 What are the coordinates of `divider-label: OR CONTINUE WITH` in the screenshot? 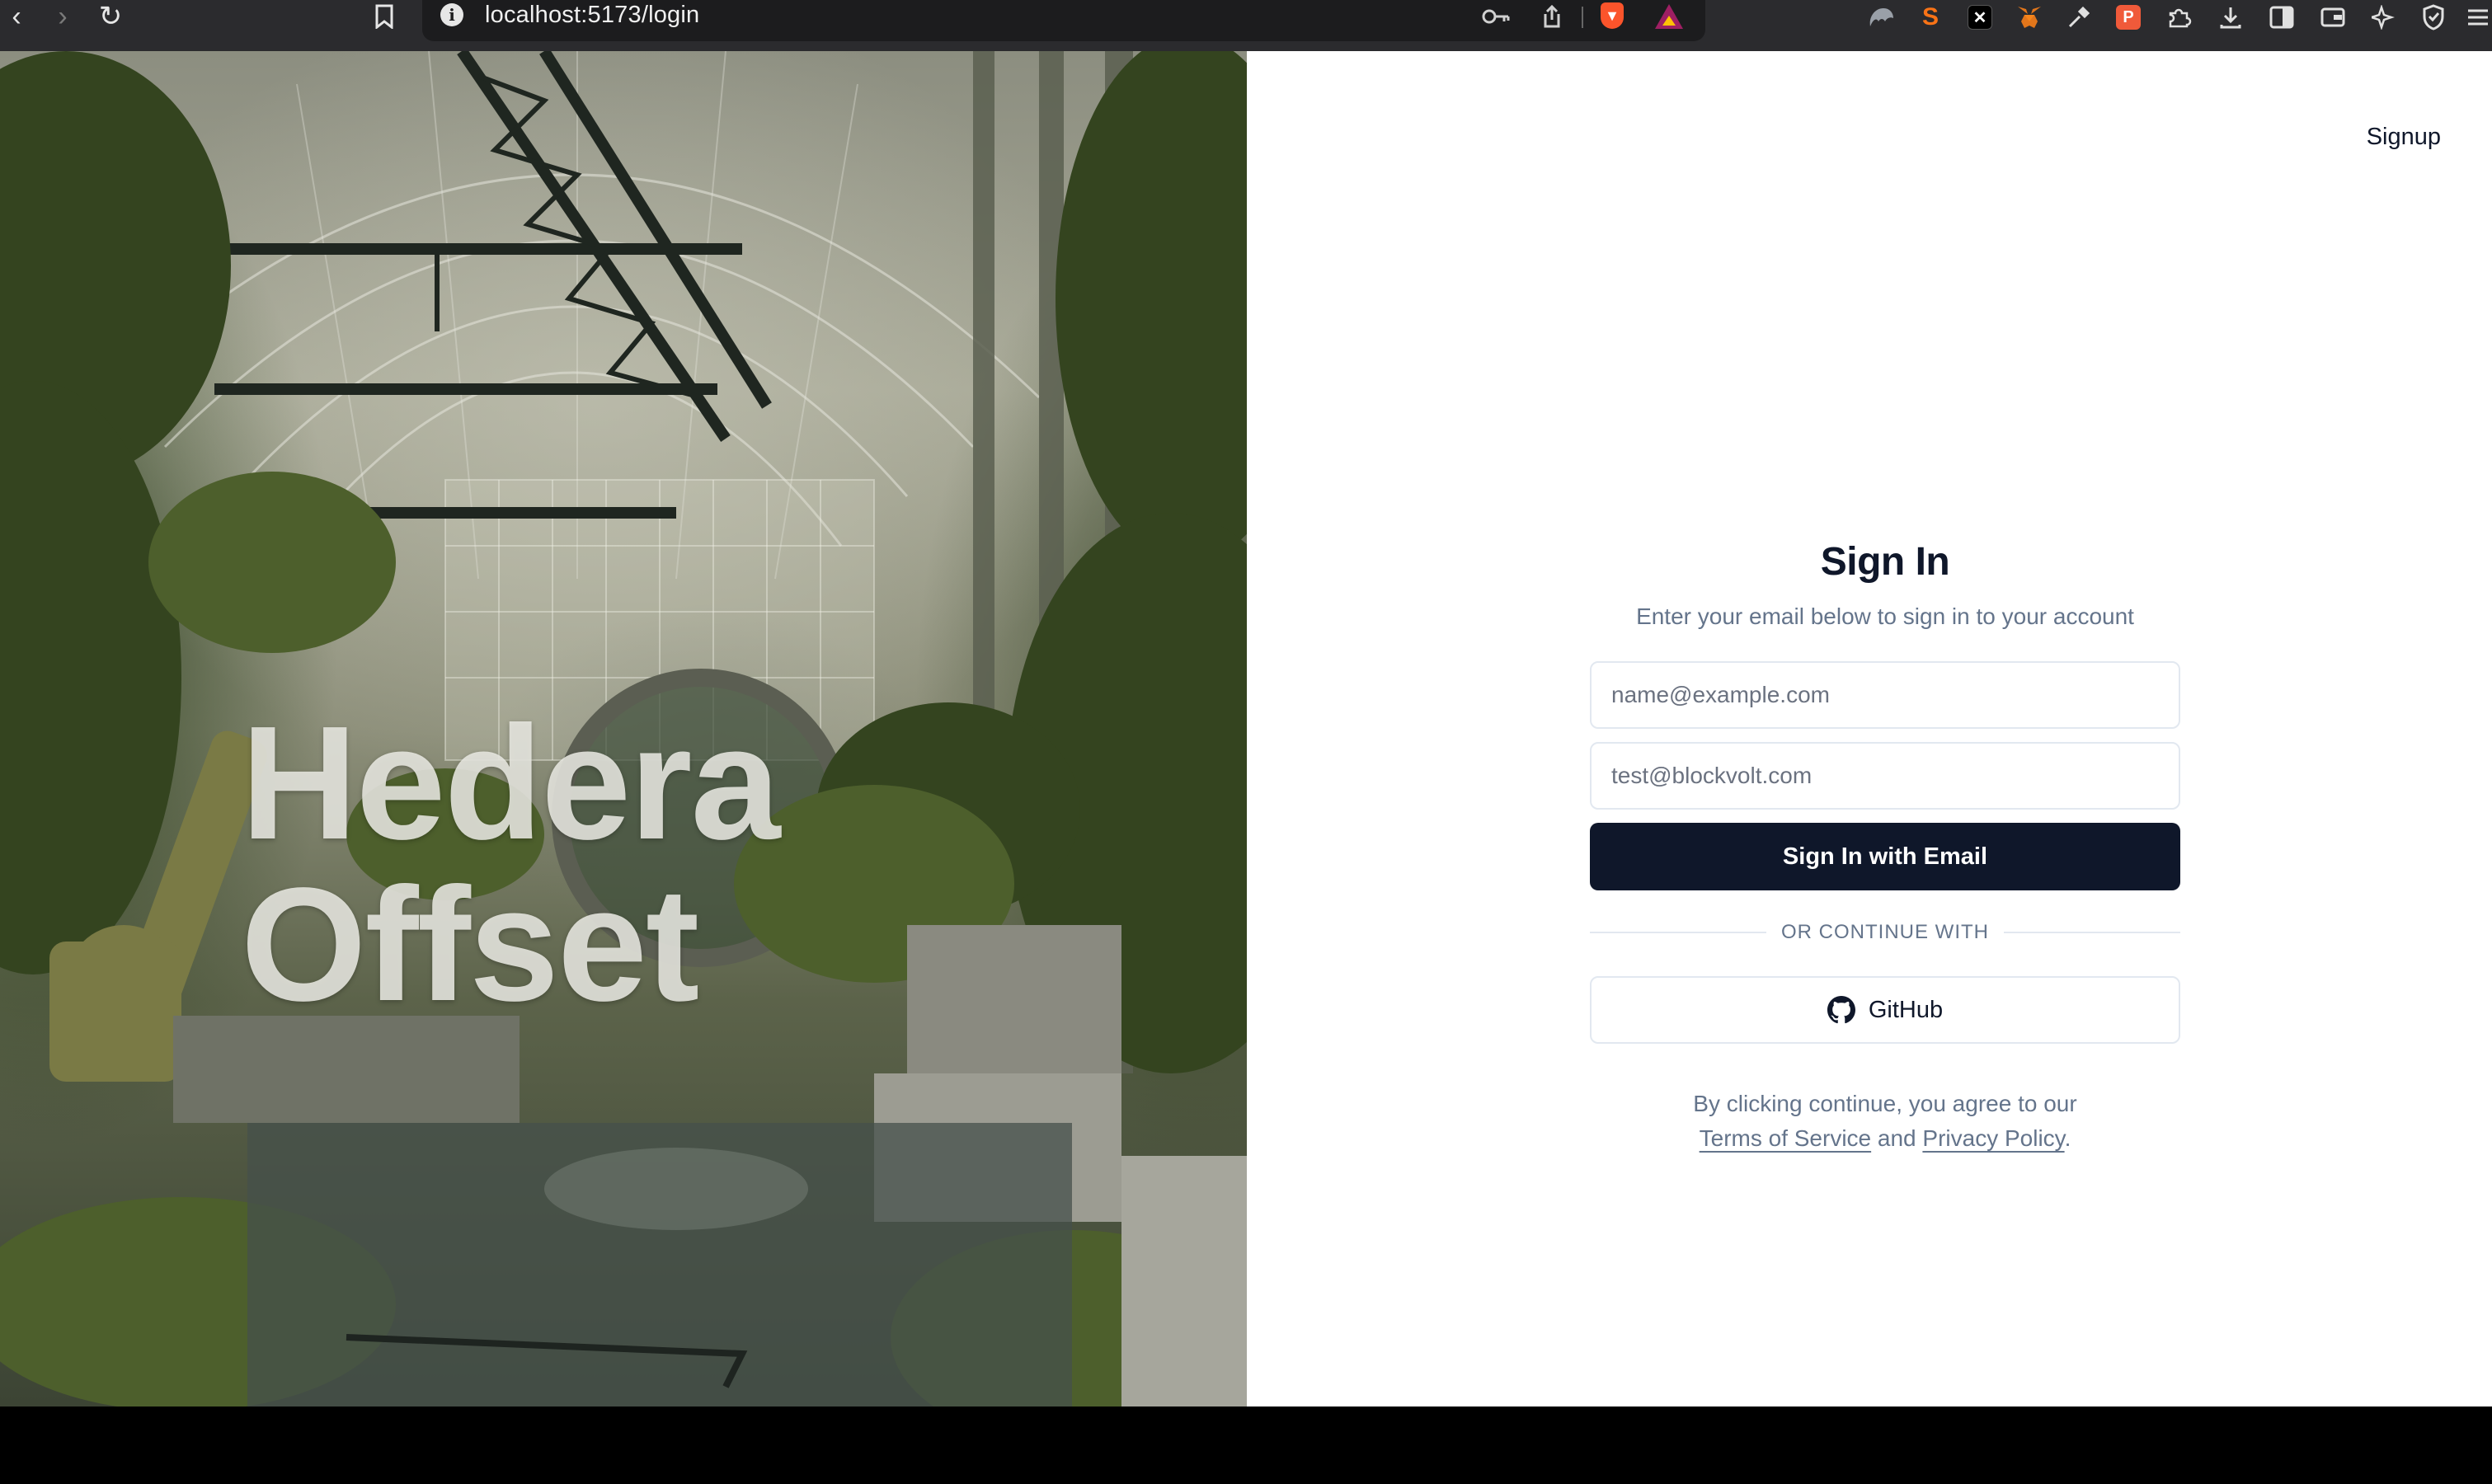 It's located at (1885, 932).